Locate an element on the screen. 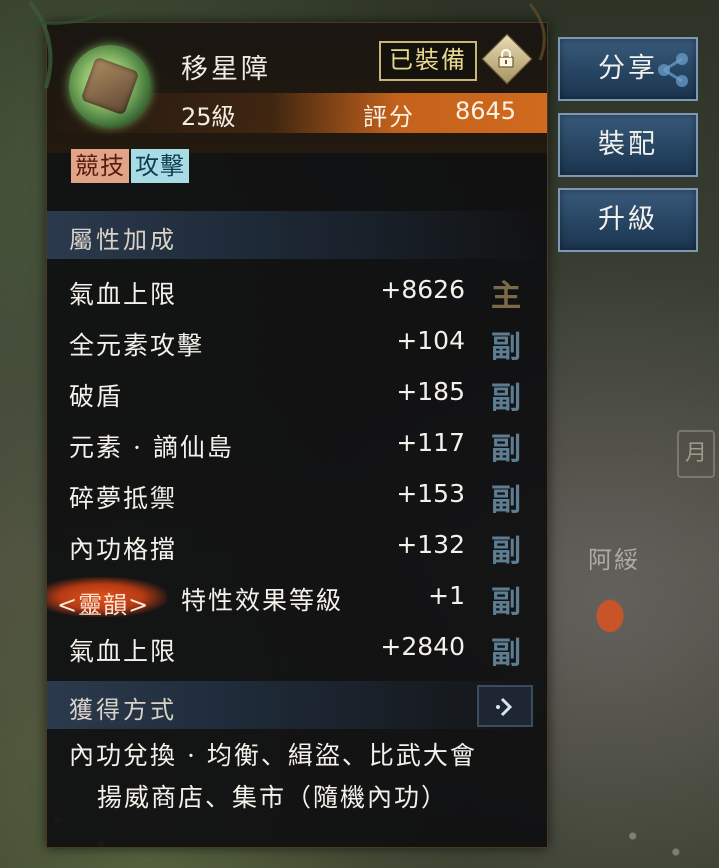 The height and width of the screenshot is (868, 719). attribute-row: 氣血上限 +8626 主 is located at coordinates (297, 292).